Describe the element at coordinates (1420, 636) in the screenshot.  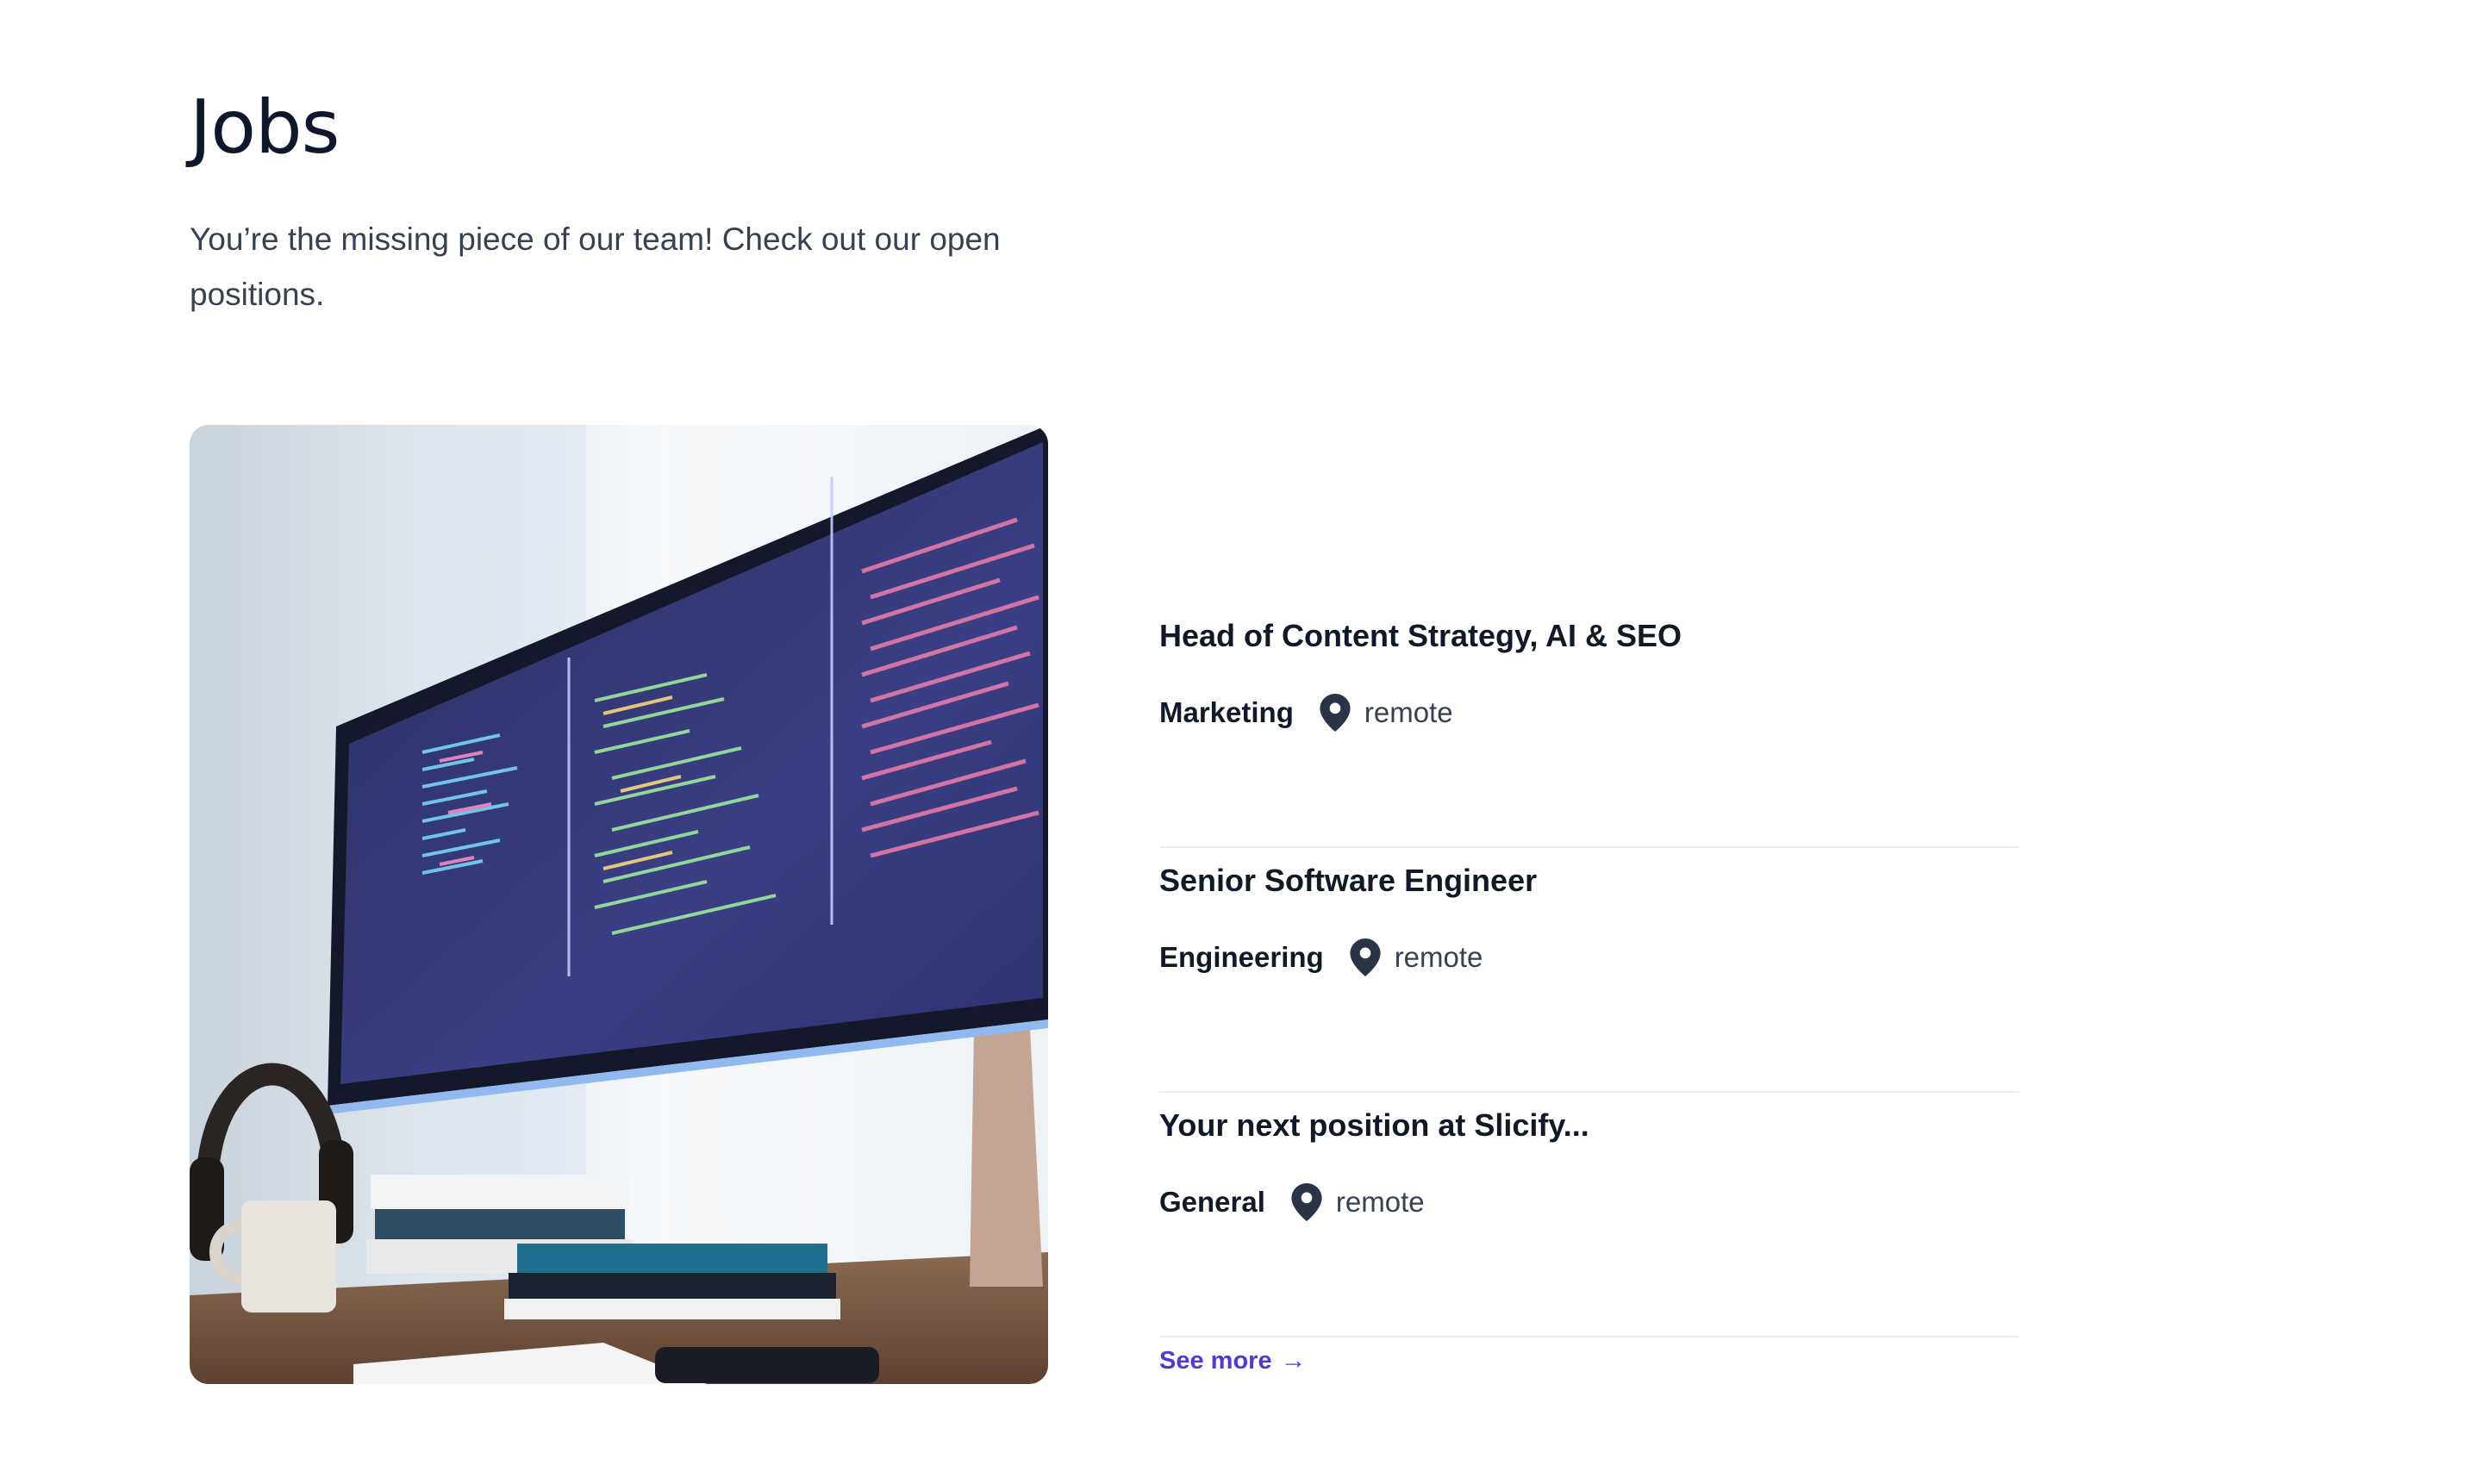
I see `job-title: Head of Content Strategy, AI & SEO` at that location.